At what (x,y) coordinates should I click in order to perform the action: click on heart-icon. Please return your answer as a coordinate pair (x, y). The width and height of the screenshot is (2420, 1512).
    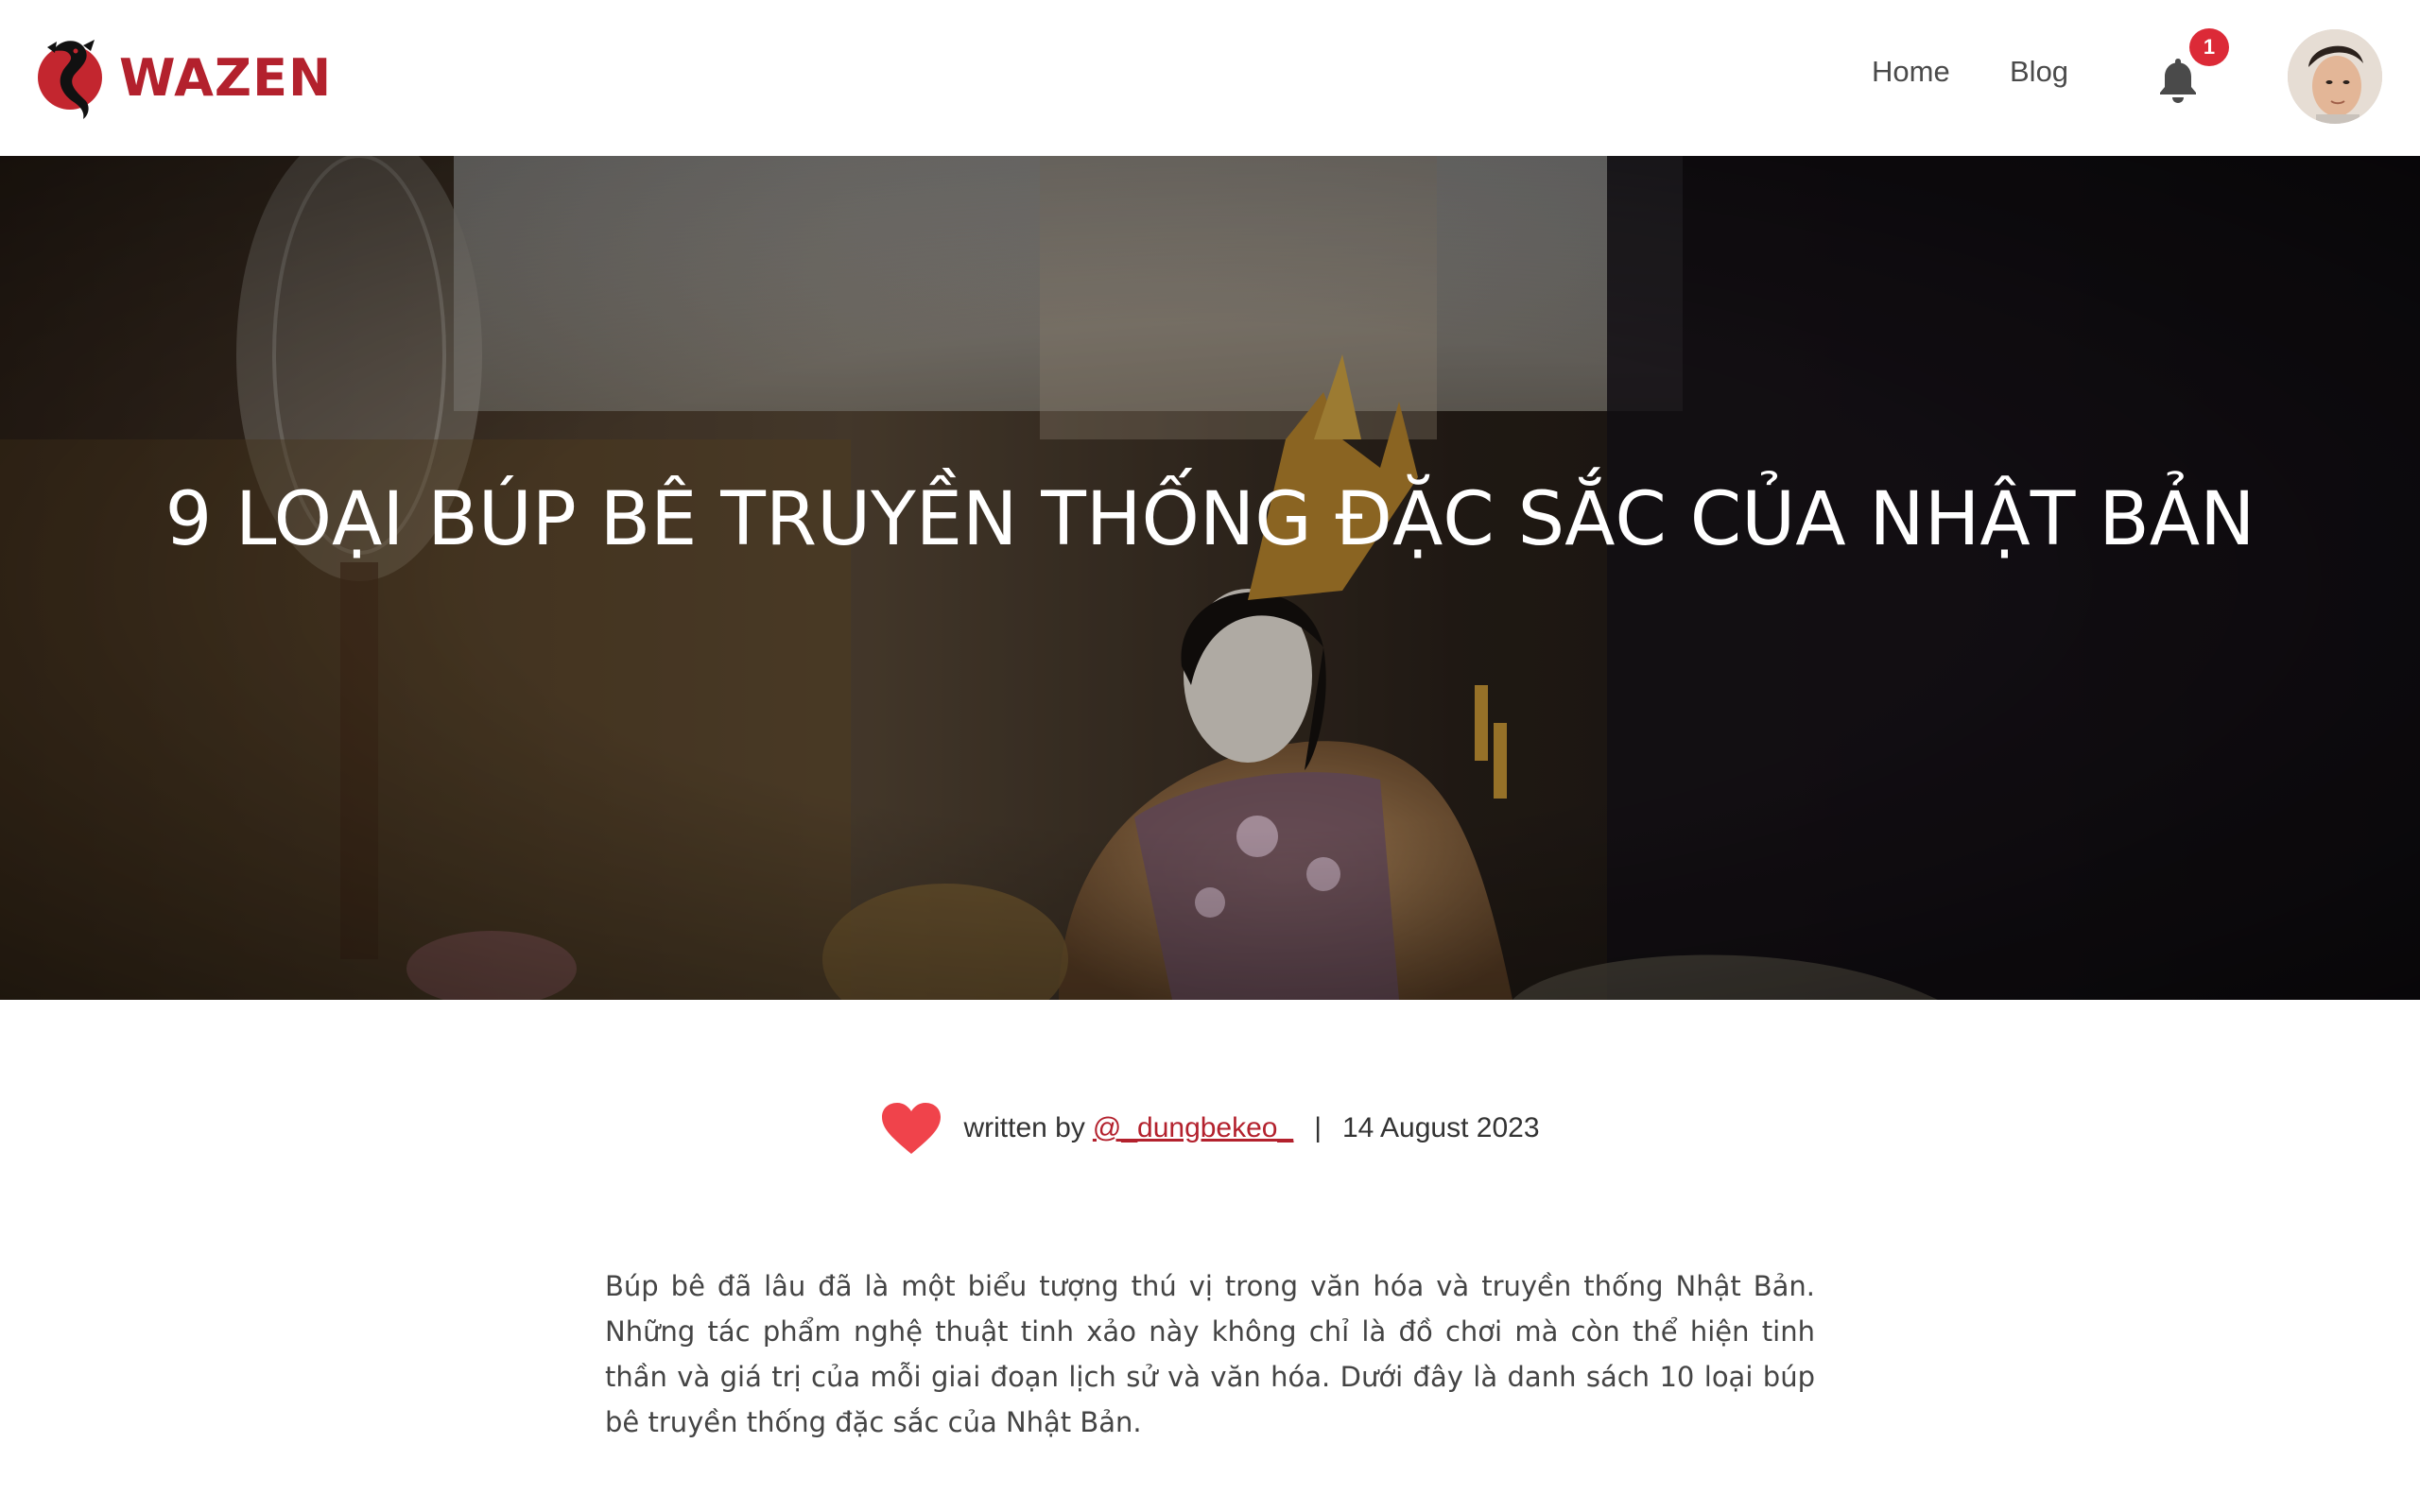
    Looking at the image, I should click on (911, 1128).